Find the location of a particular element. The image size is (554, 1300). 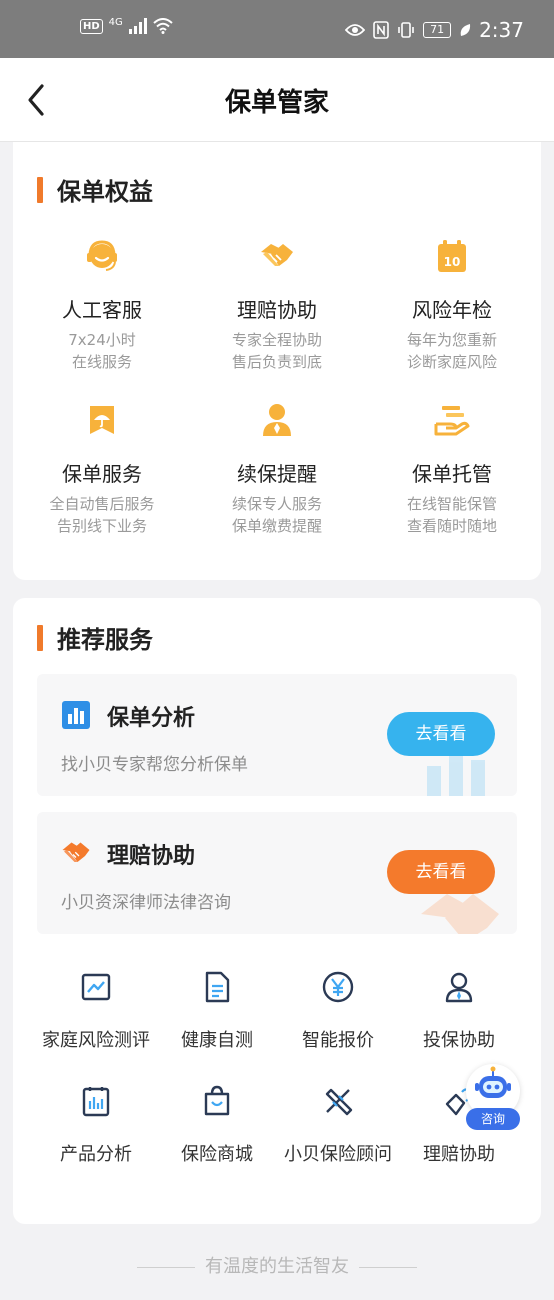

calendar-icon-day: 10 is located at coordinates (452, 262).